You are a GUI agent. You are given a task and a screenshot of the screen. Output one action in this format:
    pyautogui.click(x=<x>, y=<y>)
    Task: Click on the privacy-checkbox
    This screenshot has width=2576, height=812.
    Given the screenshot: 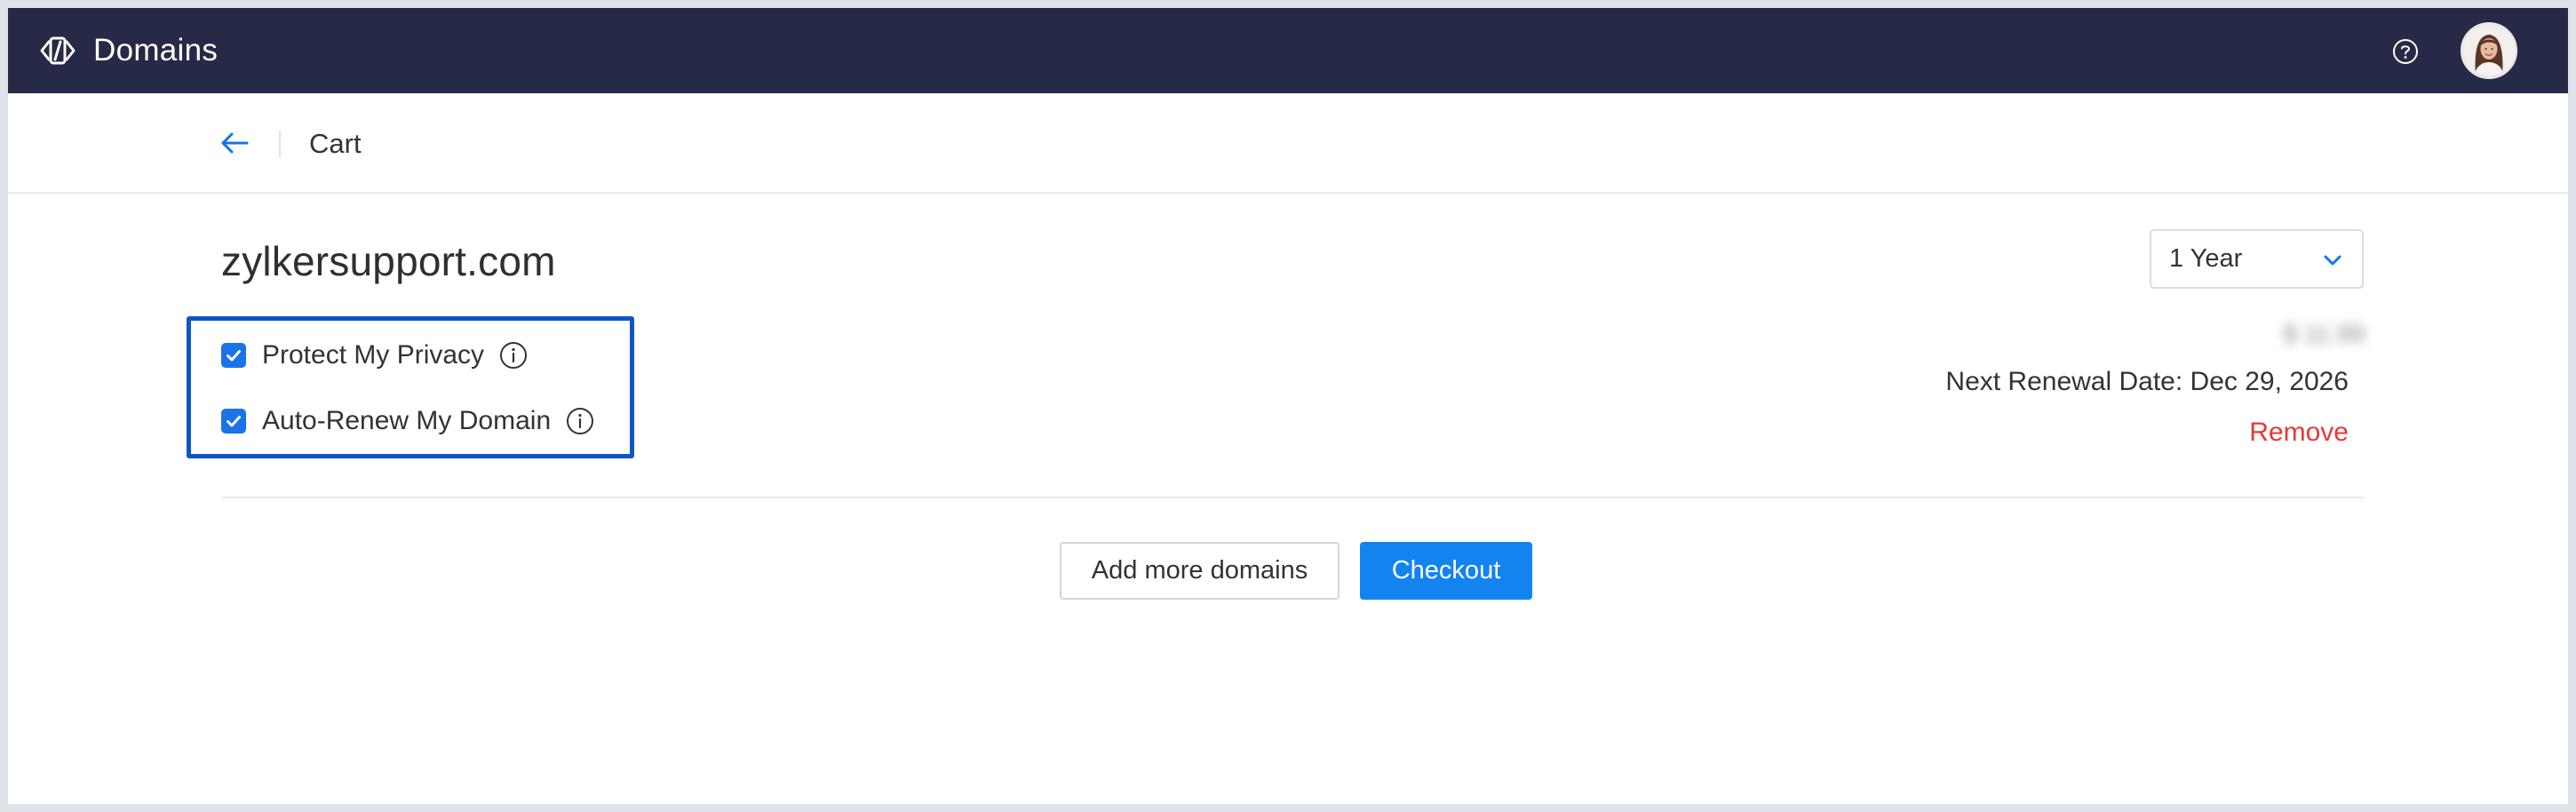 What is the action you would take?
    pyautogui.click(x=233, y=355)
    